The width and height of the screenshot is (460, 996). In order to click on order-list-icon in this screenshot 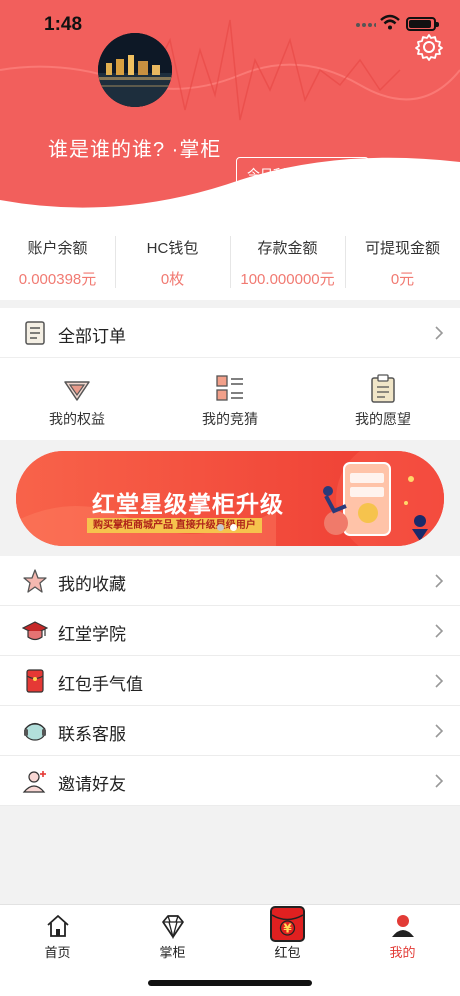, I will do `click(35, 333)`.